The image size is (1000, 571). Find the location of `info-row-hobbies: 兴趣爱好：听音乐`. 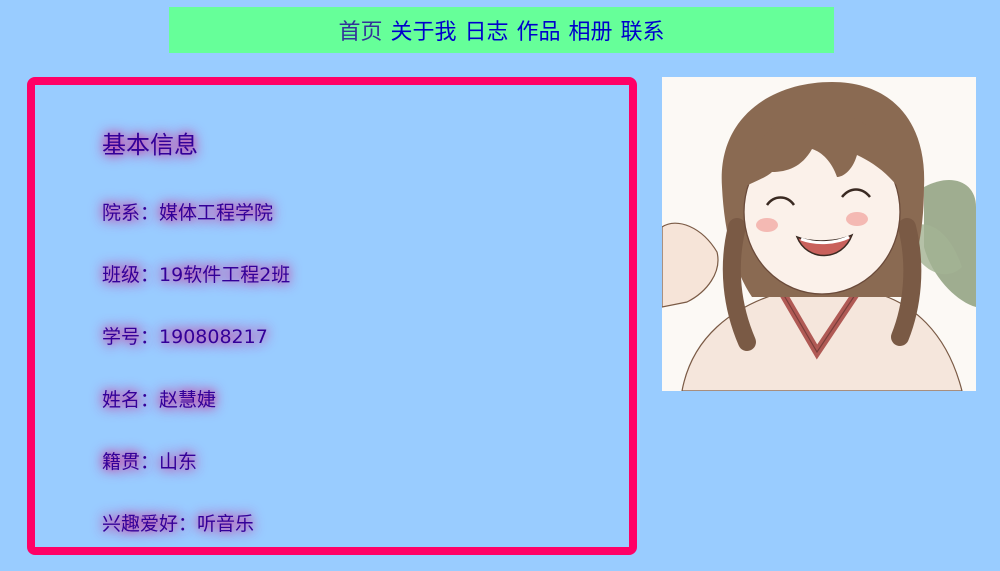

info-row-hobbies: 兴趣爱好：听音乐 is located at coordinates (178, 522).